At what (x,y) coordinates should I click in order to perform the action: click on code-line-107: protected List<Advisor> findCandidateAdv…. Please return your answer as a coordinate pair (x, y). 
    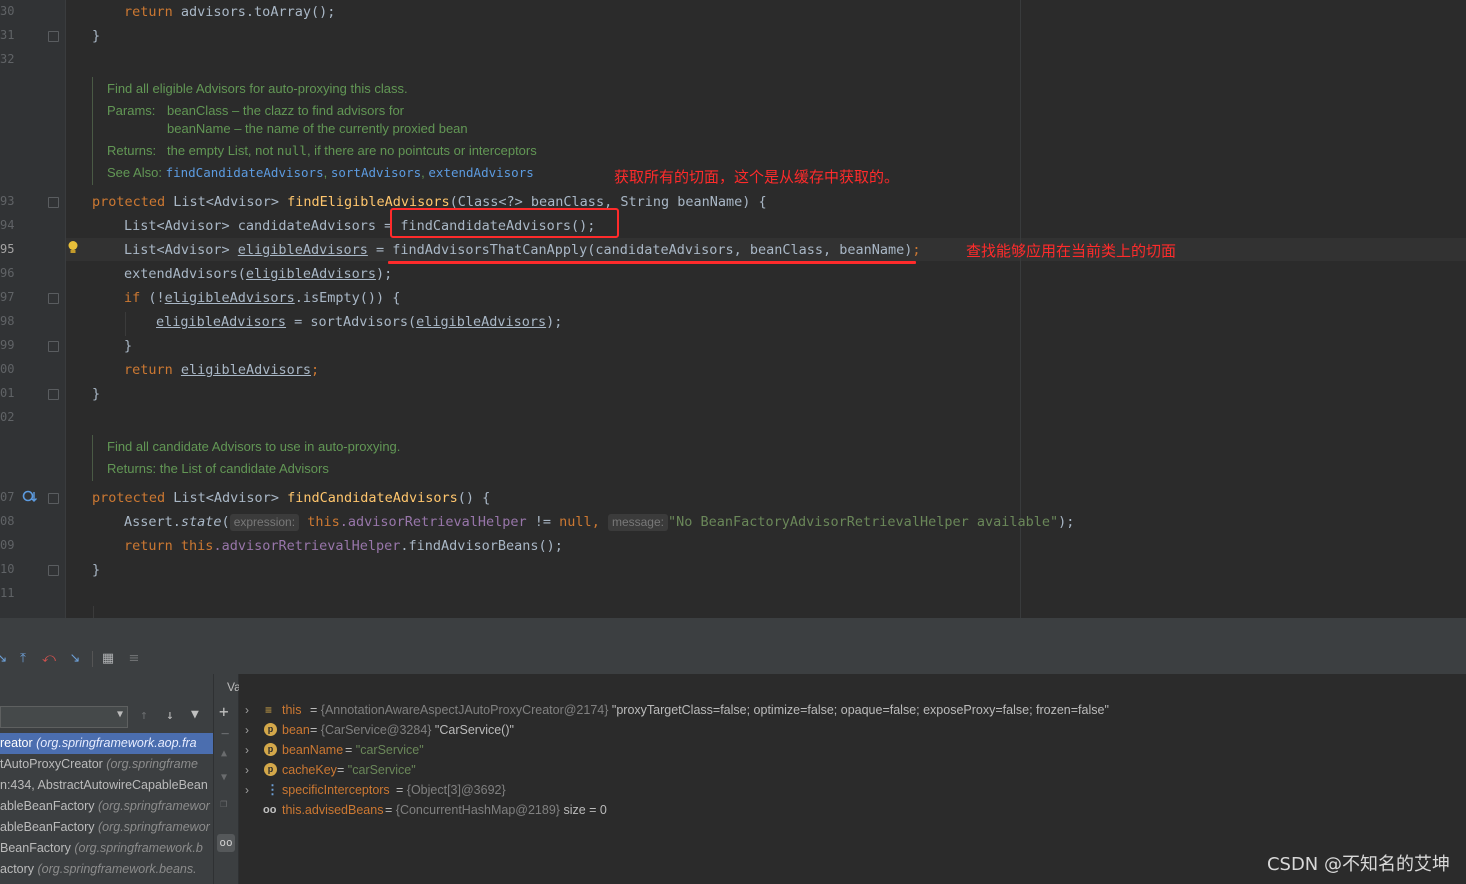
    Looking at the image, I should click on (291, 498).